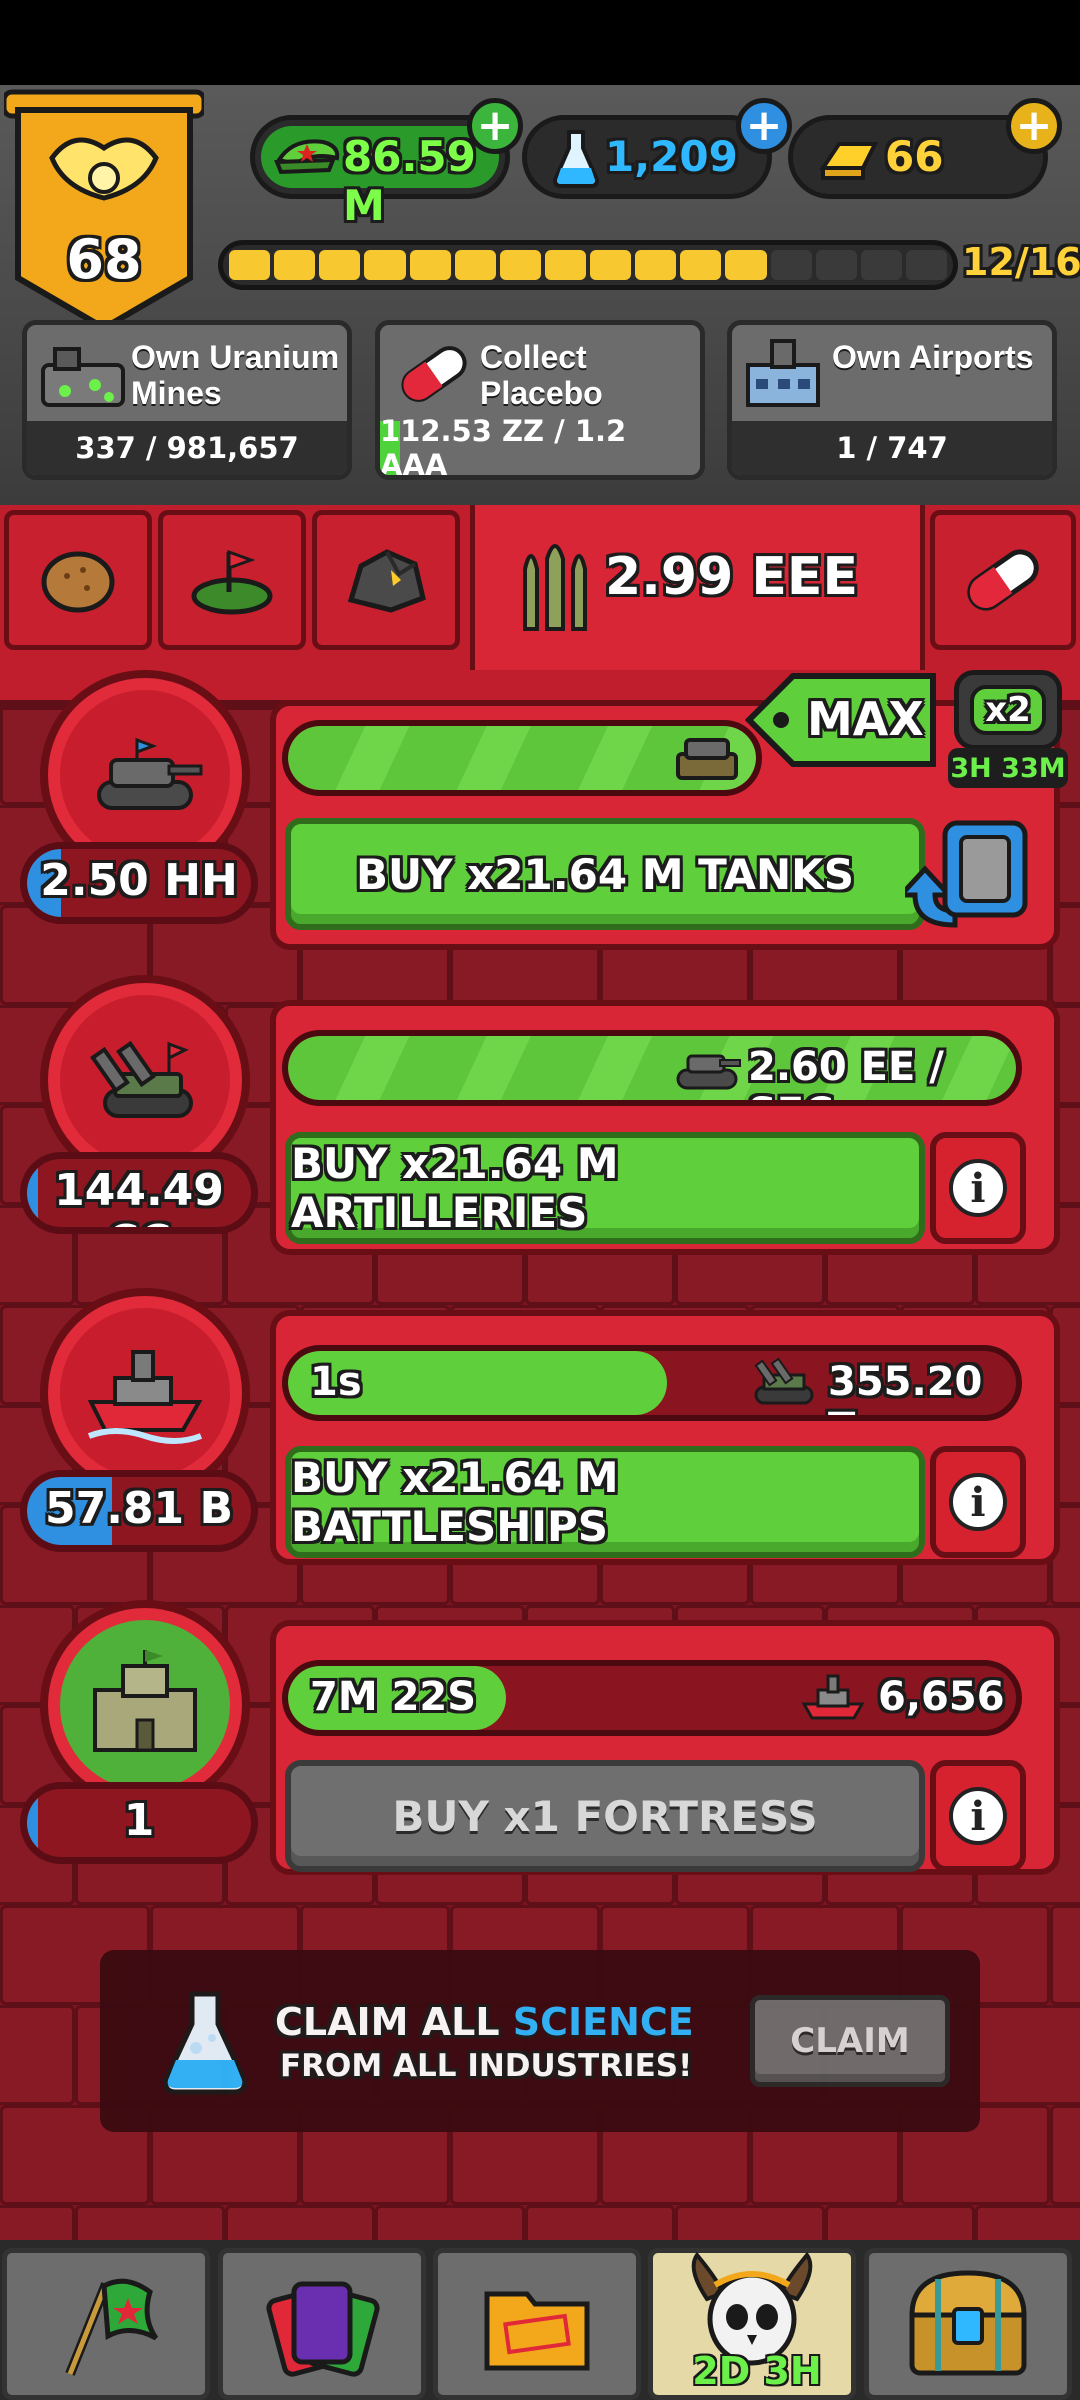 The height and width of the screenshot is (2400, 1080). What do you see at coordinates (555, 587) in the screenshot?
I see `ammo-icon` at bounding box center [555, 587].